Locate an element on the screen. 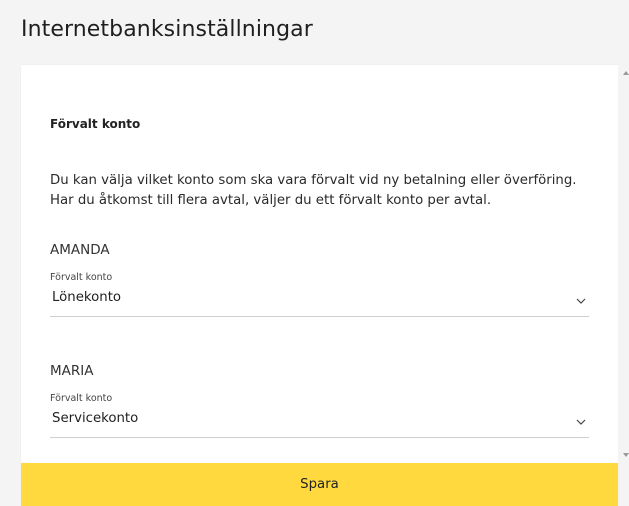  vertical-scrollbar is located at coordinates (623, 264).